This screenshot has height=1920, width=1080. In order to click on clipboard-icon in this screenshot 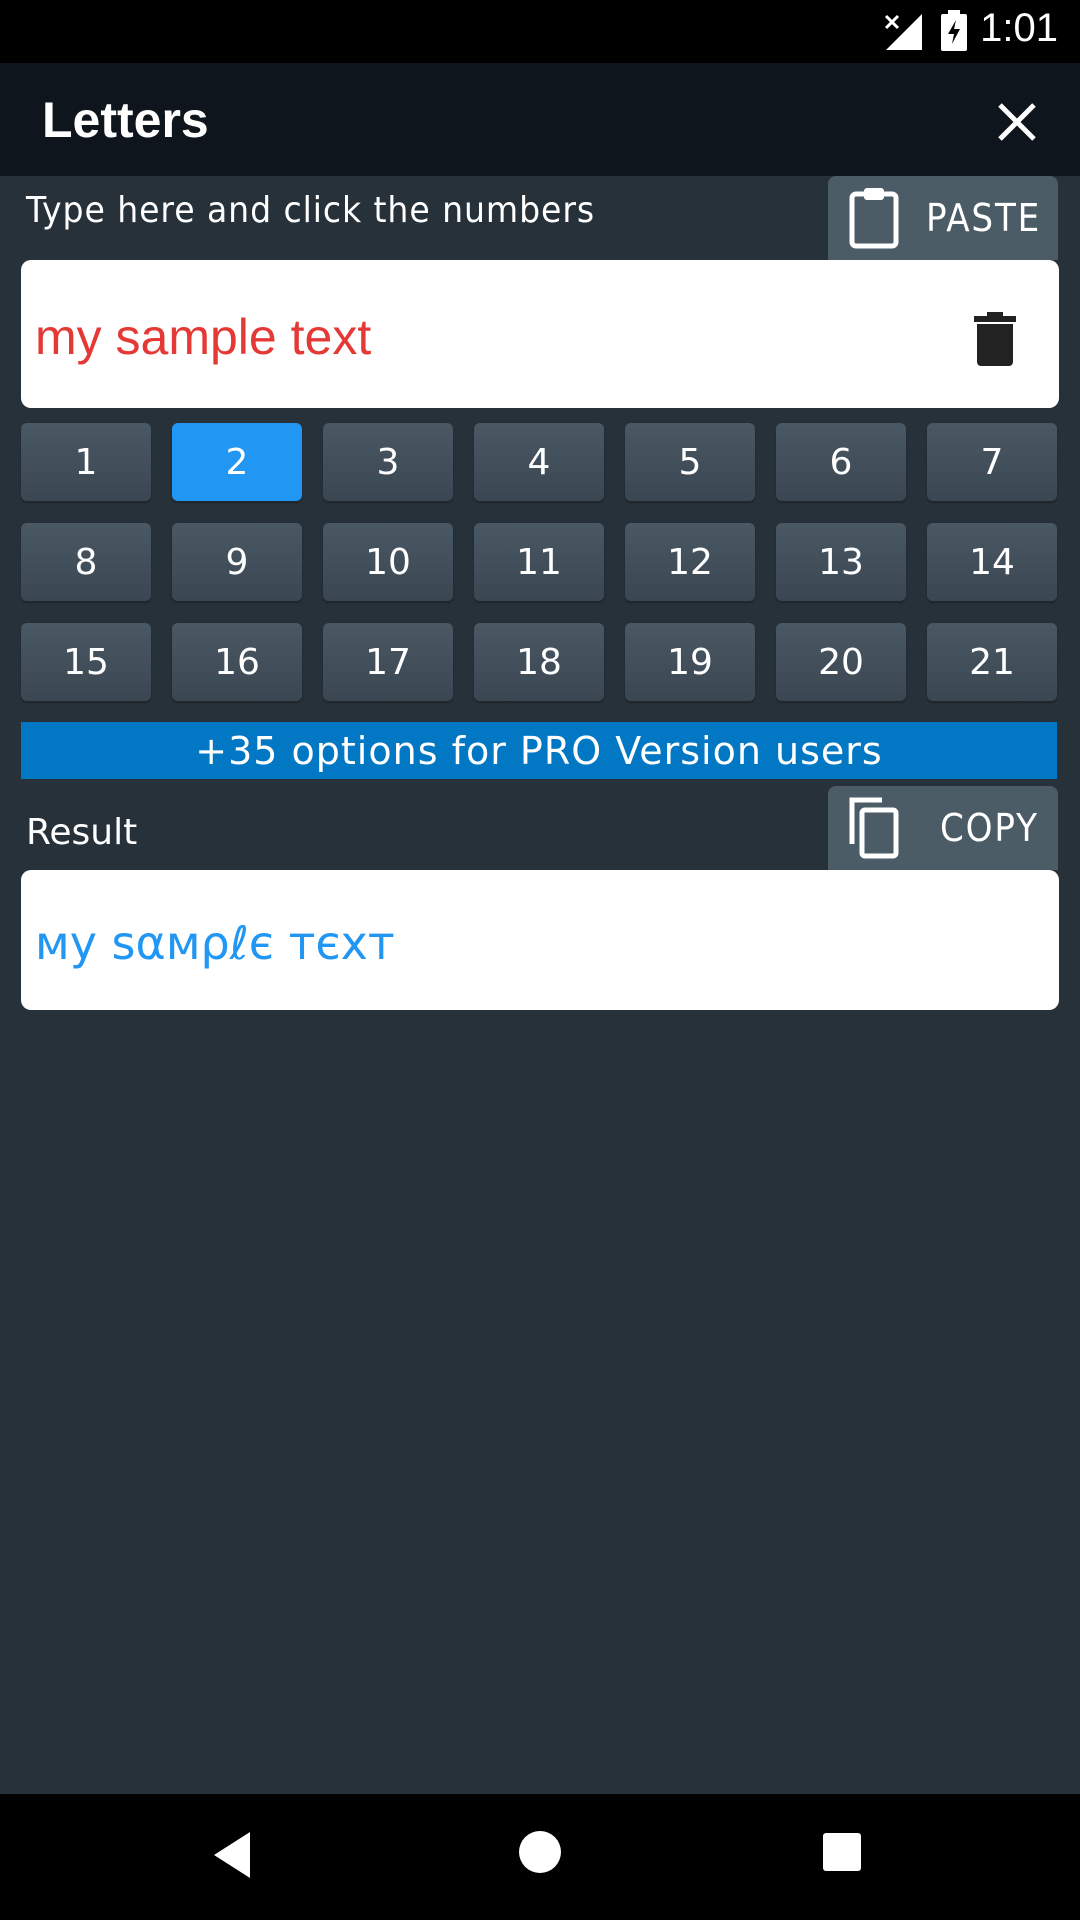, I will do `click(874, 220)`.